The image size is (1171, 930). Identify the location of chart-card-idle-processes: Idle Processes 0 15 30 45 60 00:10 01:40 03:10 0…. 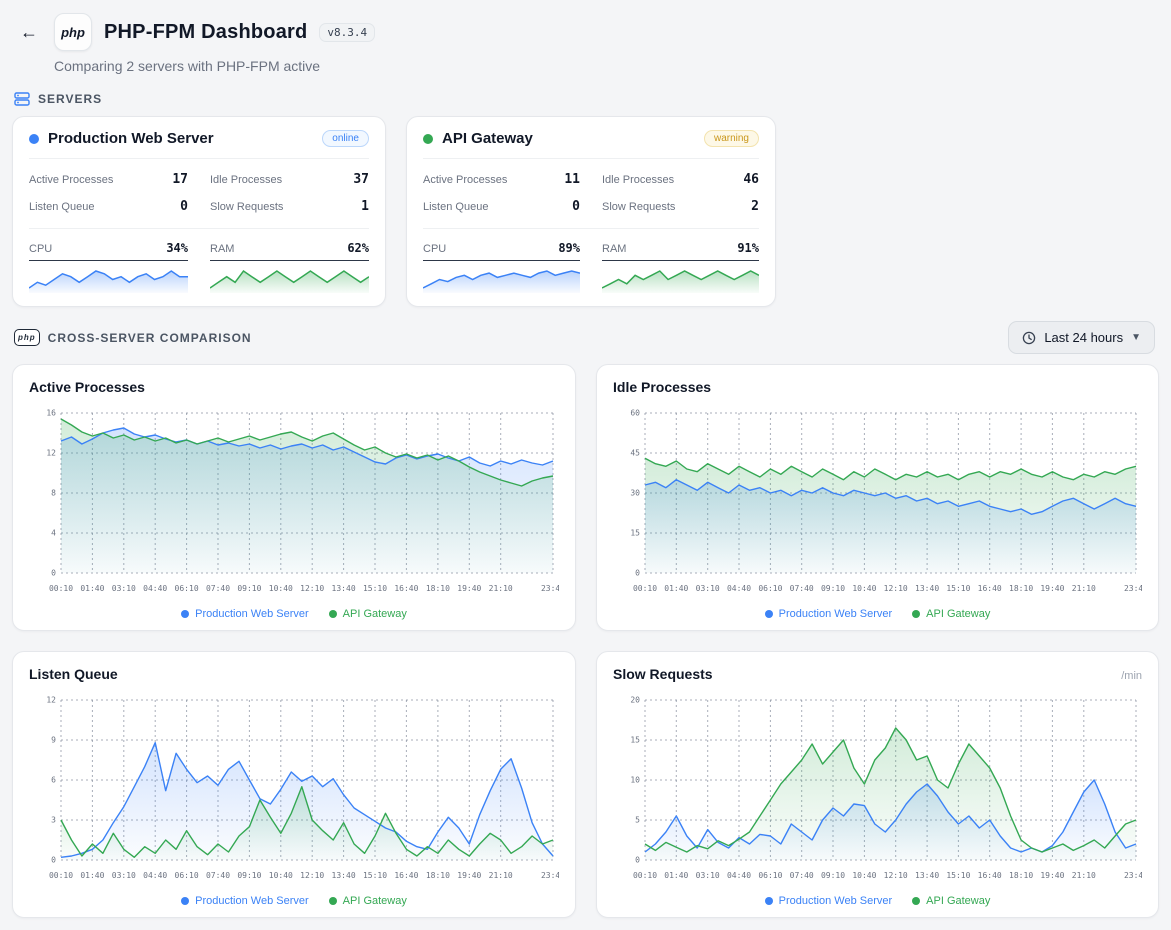
(877, 497).